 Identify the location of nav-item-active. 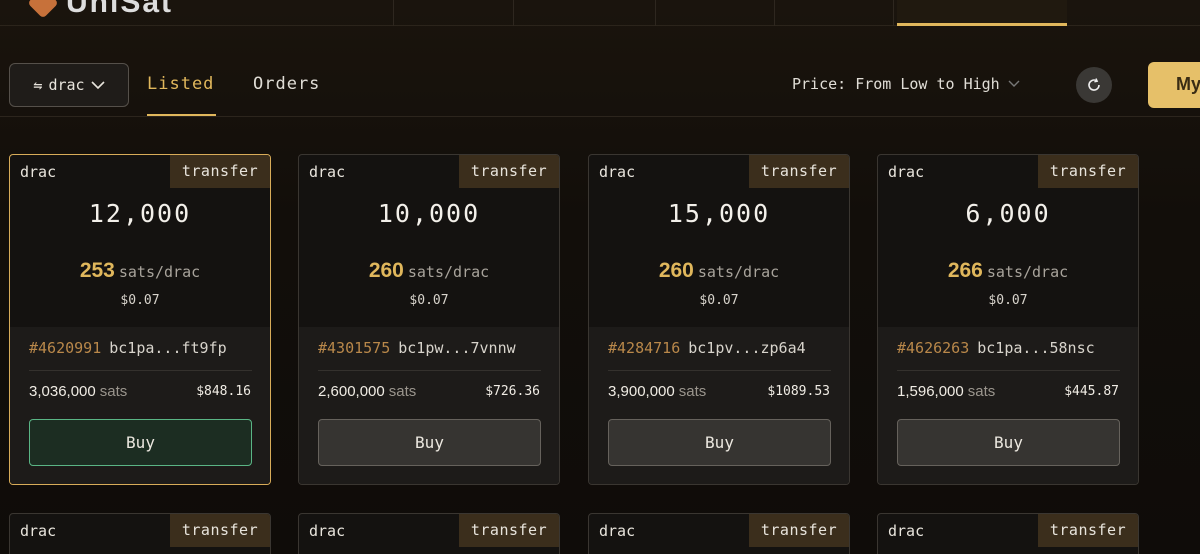
(982, 13).